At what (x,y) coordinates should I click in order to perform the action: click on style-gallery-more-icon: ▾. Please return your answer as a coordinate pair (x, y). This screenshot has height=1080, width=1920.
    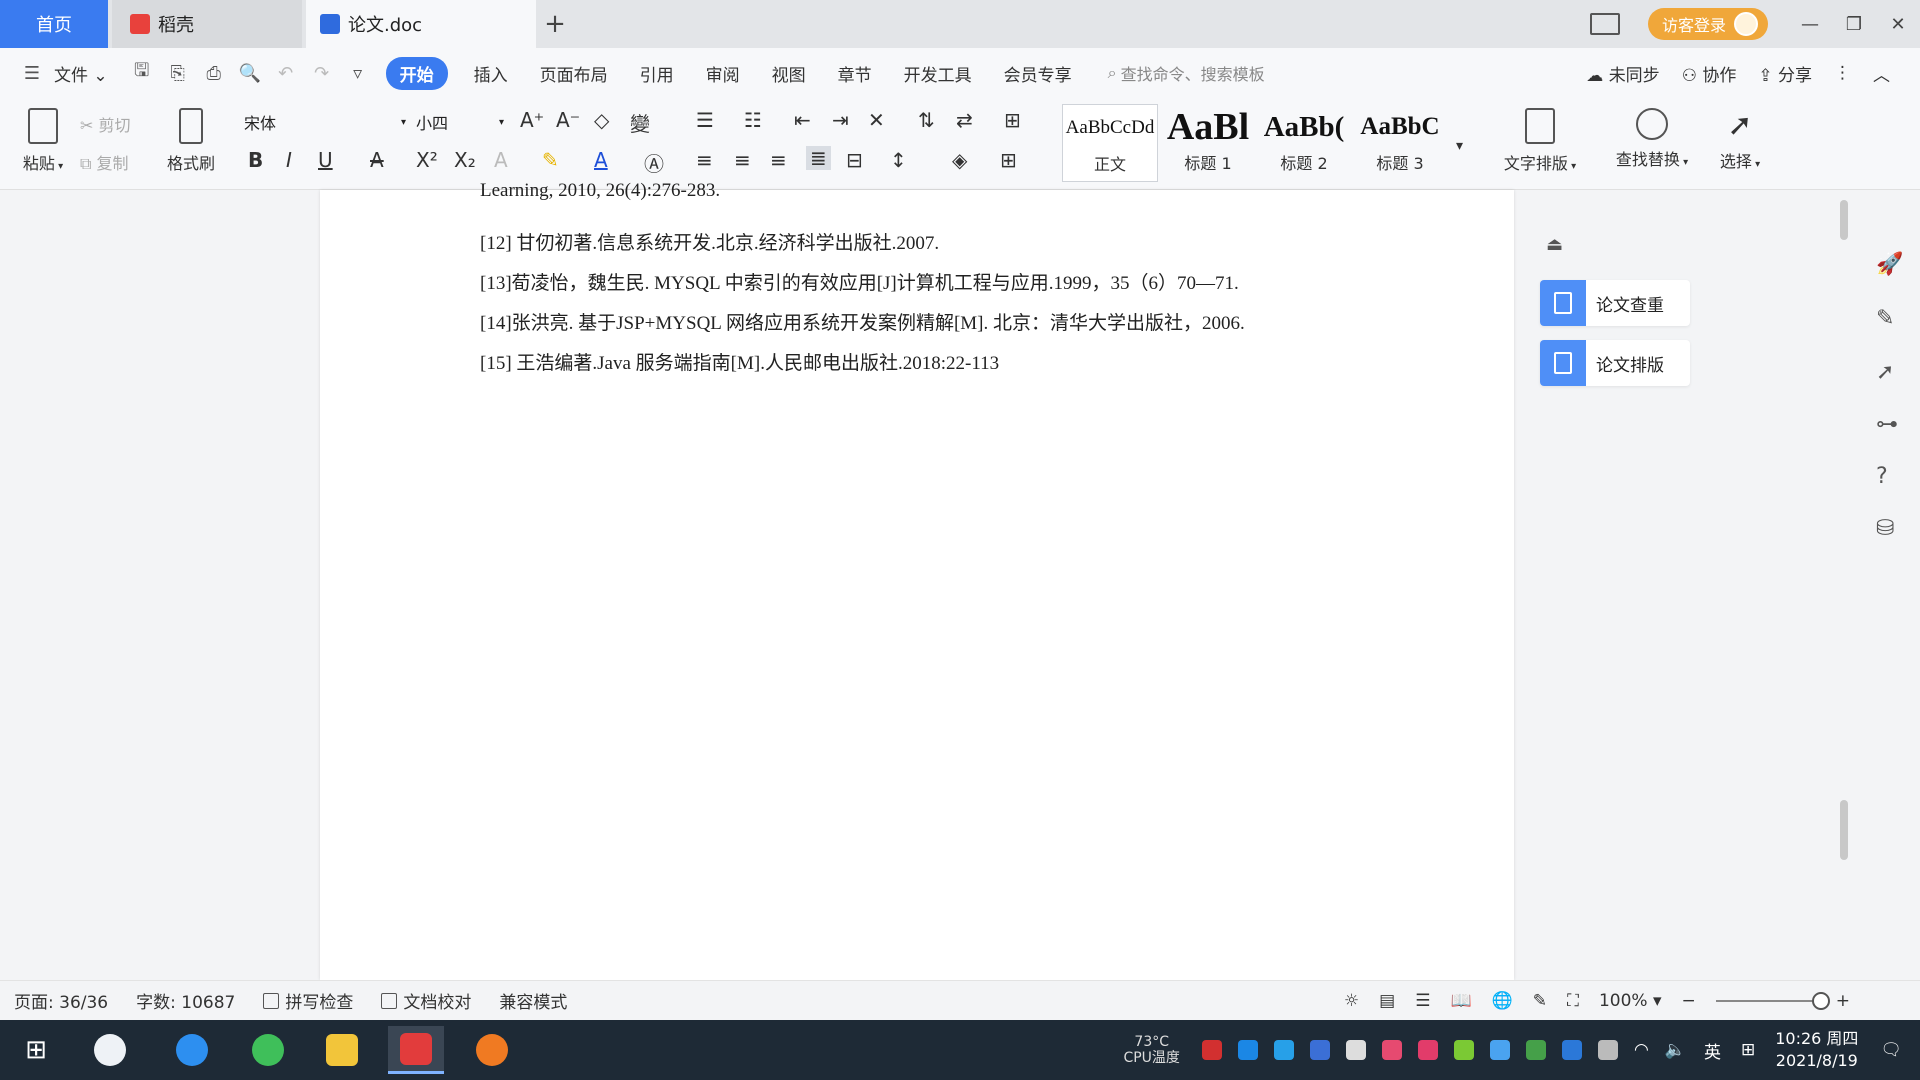
    Looking at the image, I should click on (1459, 146).